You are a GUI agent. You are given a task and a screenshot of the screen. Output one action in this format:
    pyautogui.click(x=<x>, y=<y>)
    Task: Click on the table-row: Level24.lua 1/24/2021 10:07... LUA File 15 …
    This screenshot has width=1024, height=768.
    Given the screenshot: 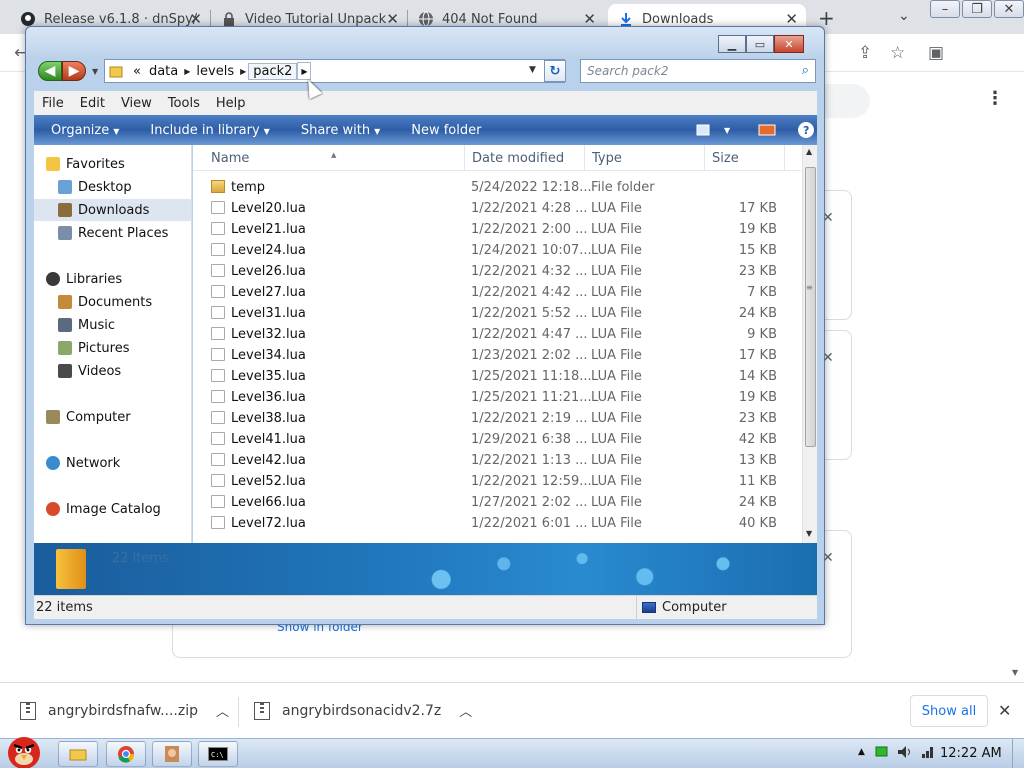 What is the action you would take?
    pyautogui.click(x=497, y=250)
    